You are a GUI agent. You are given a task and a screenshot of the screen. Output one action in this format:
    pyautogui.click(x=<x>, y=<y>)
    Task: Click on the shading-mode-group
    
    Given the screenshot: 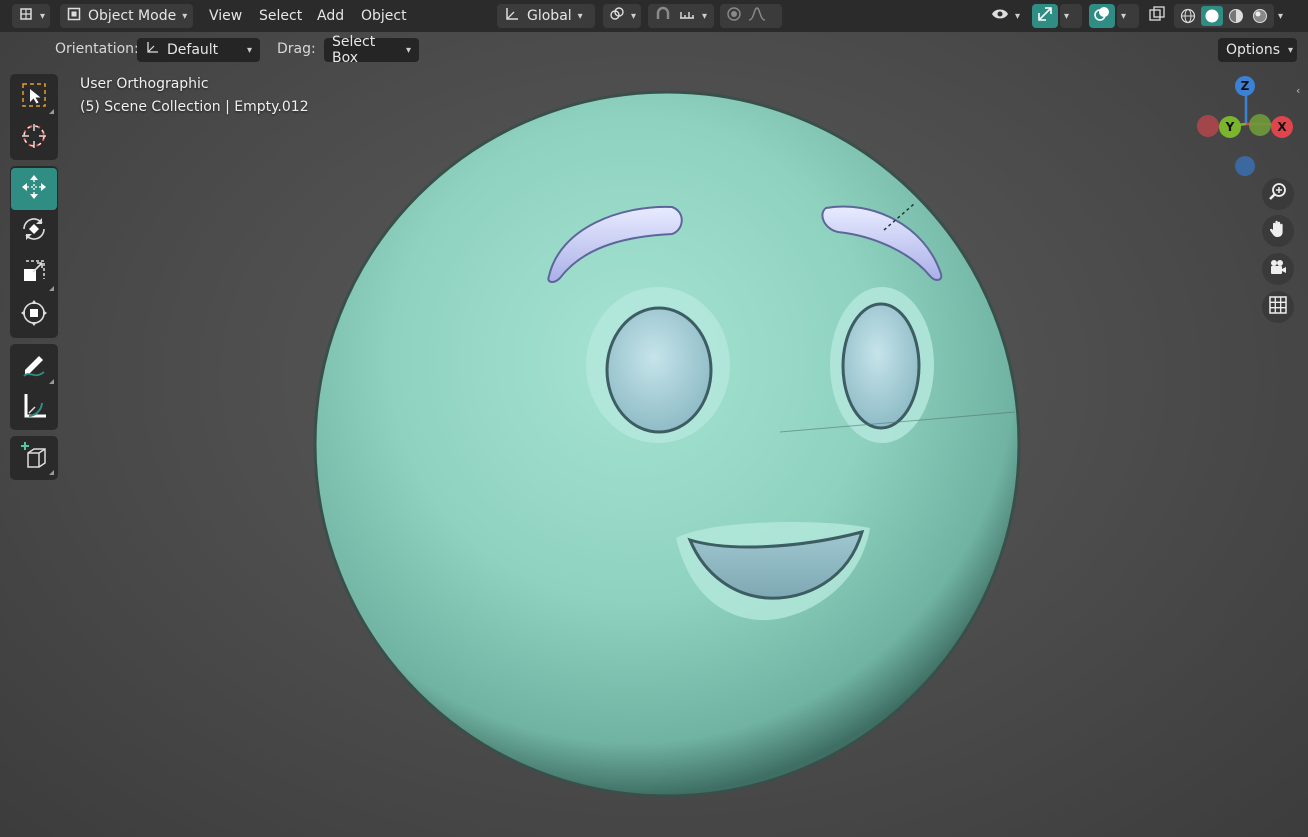 What is the action you would take?
    pyautogui.click(x=1224, y=16)
    